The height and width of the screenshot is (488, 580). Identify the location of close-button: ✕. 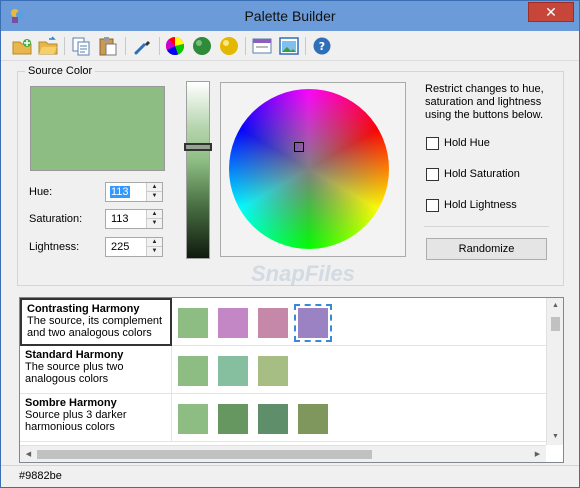
(551, 12).